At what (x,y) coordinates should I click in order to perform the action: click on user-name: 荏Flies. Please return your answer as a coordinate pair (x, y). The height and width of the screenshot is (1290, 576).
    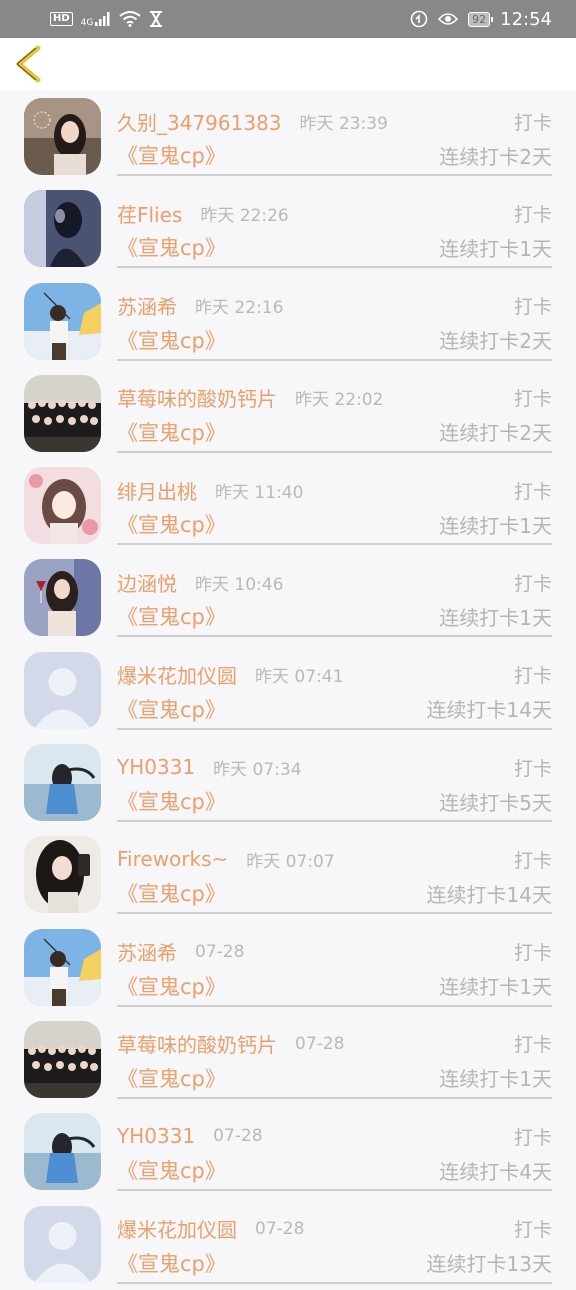
    Looking at the image, I should click on (149, 213).